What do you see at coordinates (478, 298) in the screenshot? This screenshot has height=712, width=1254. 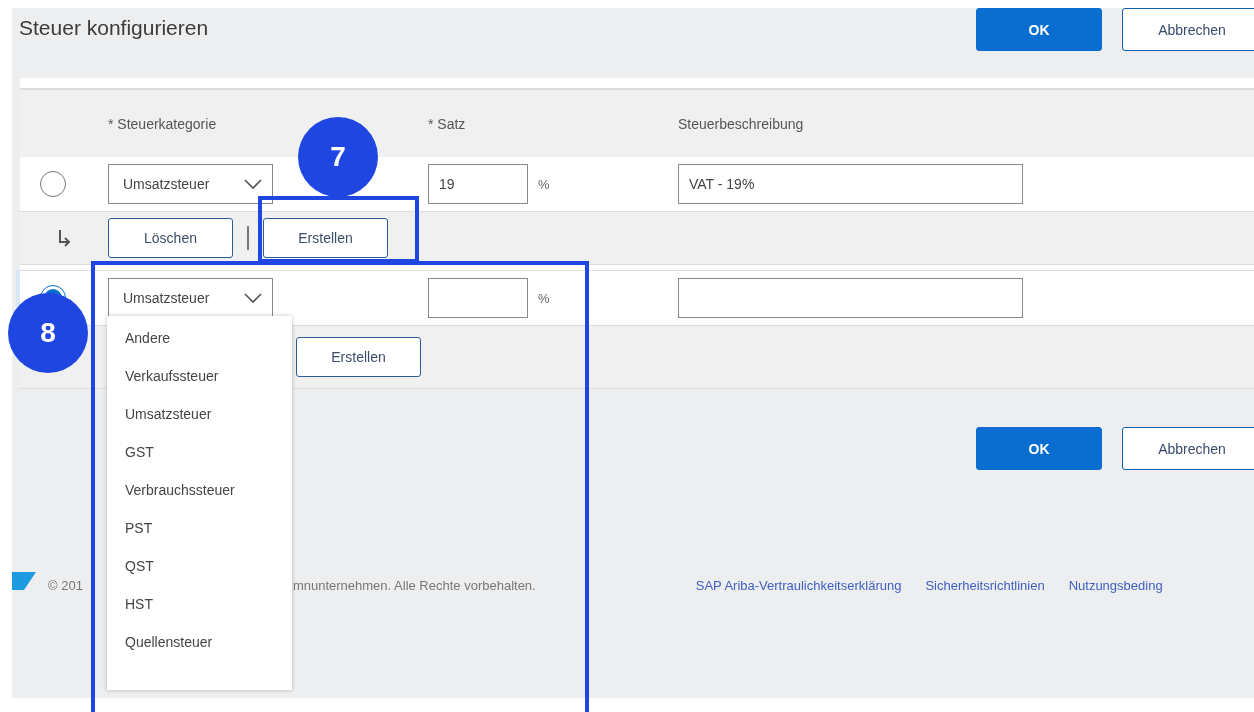 I see `rate-field` at bounding box center [478, 298].